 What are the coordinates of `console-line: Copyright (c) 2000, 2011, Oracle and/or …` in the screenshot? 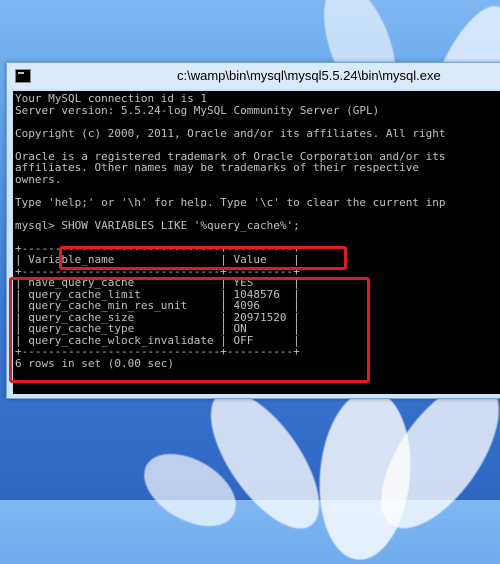 It's located at (230, 133).